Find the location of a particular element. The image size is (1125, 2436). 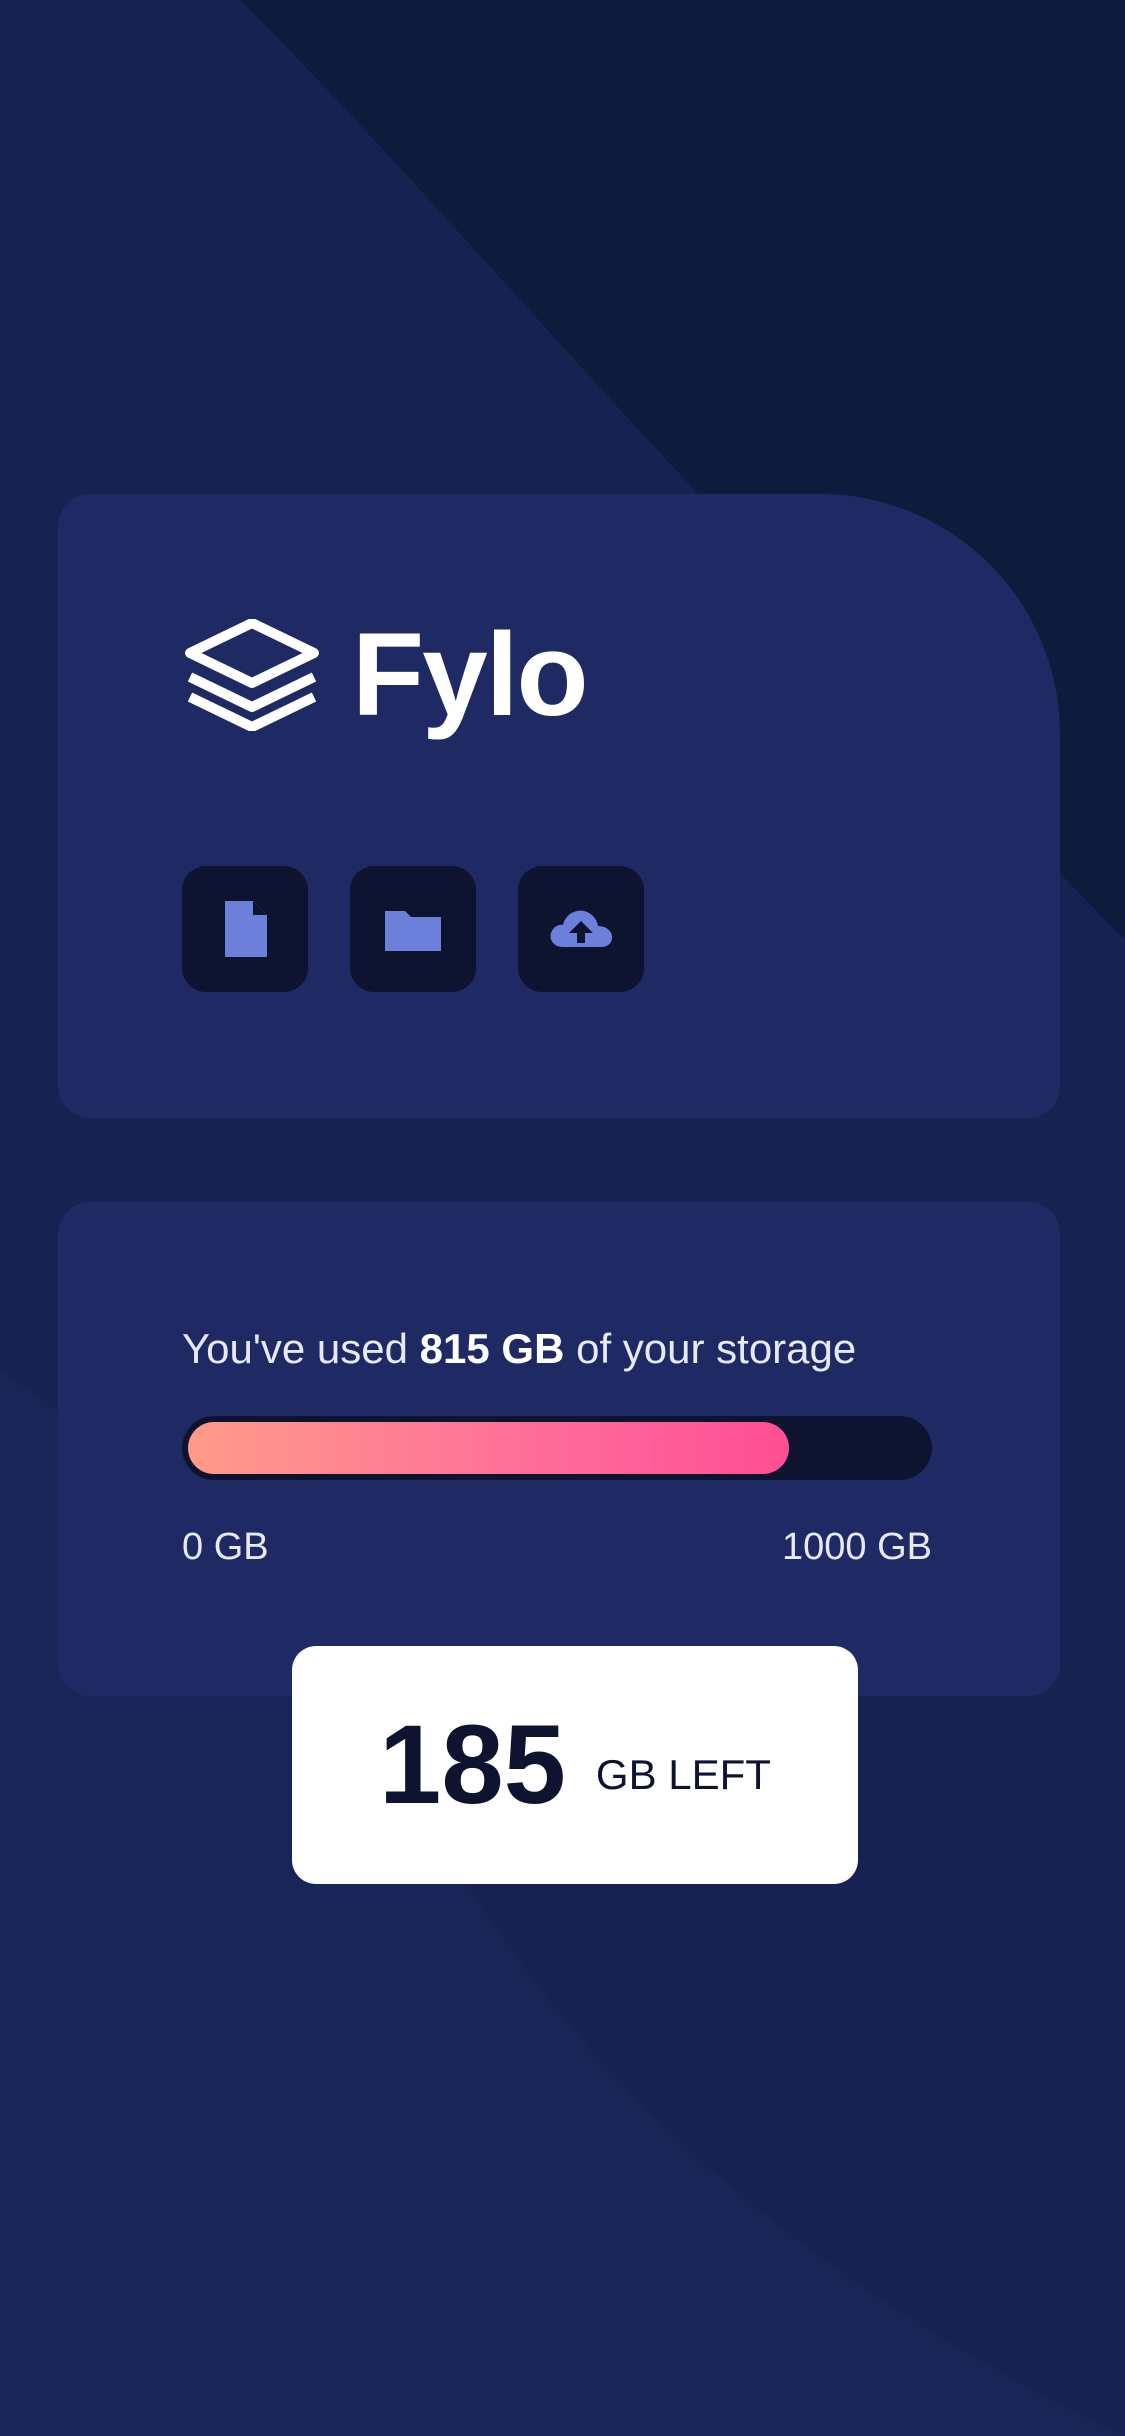

brand-name: Fylo is located at coordinates (470, 675).